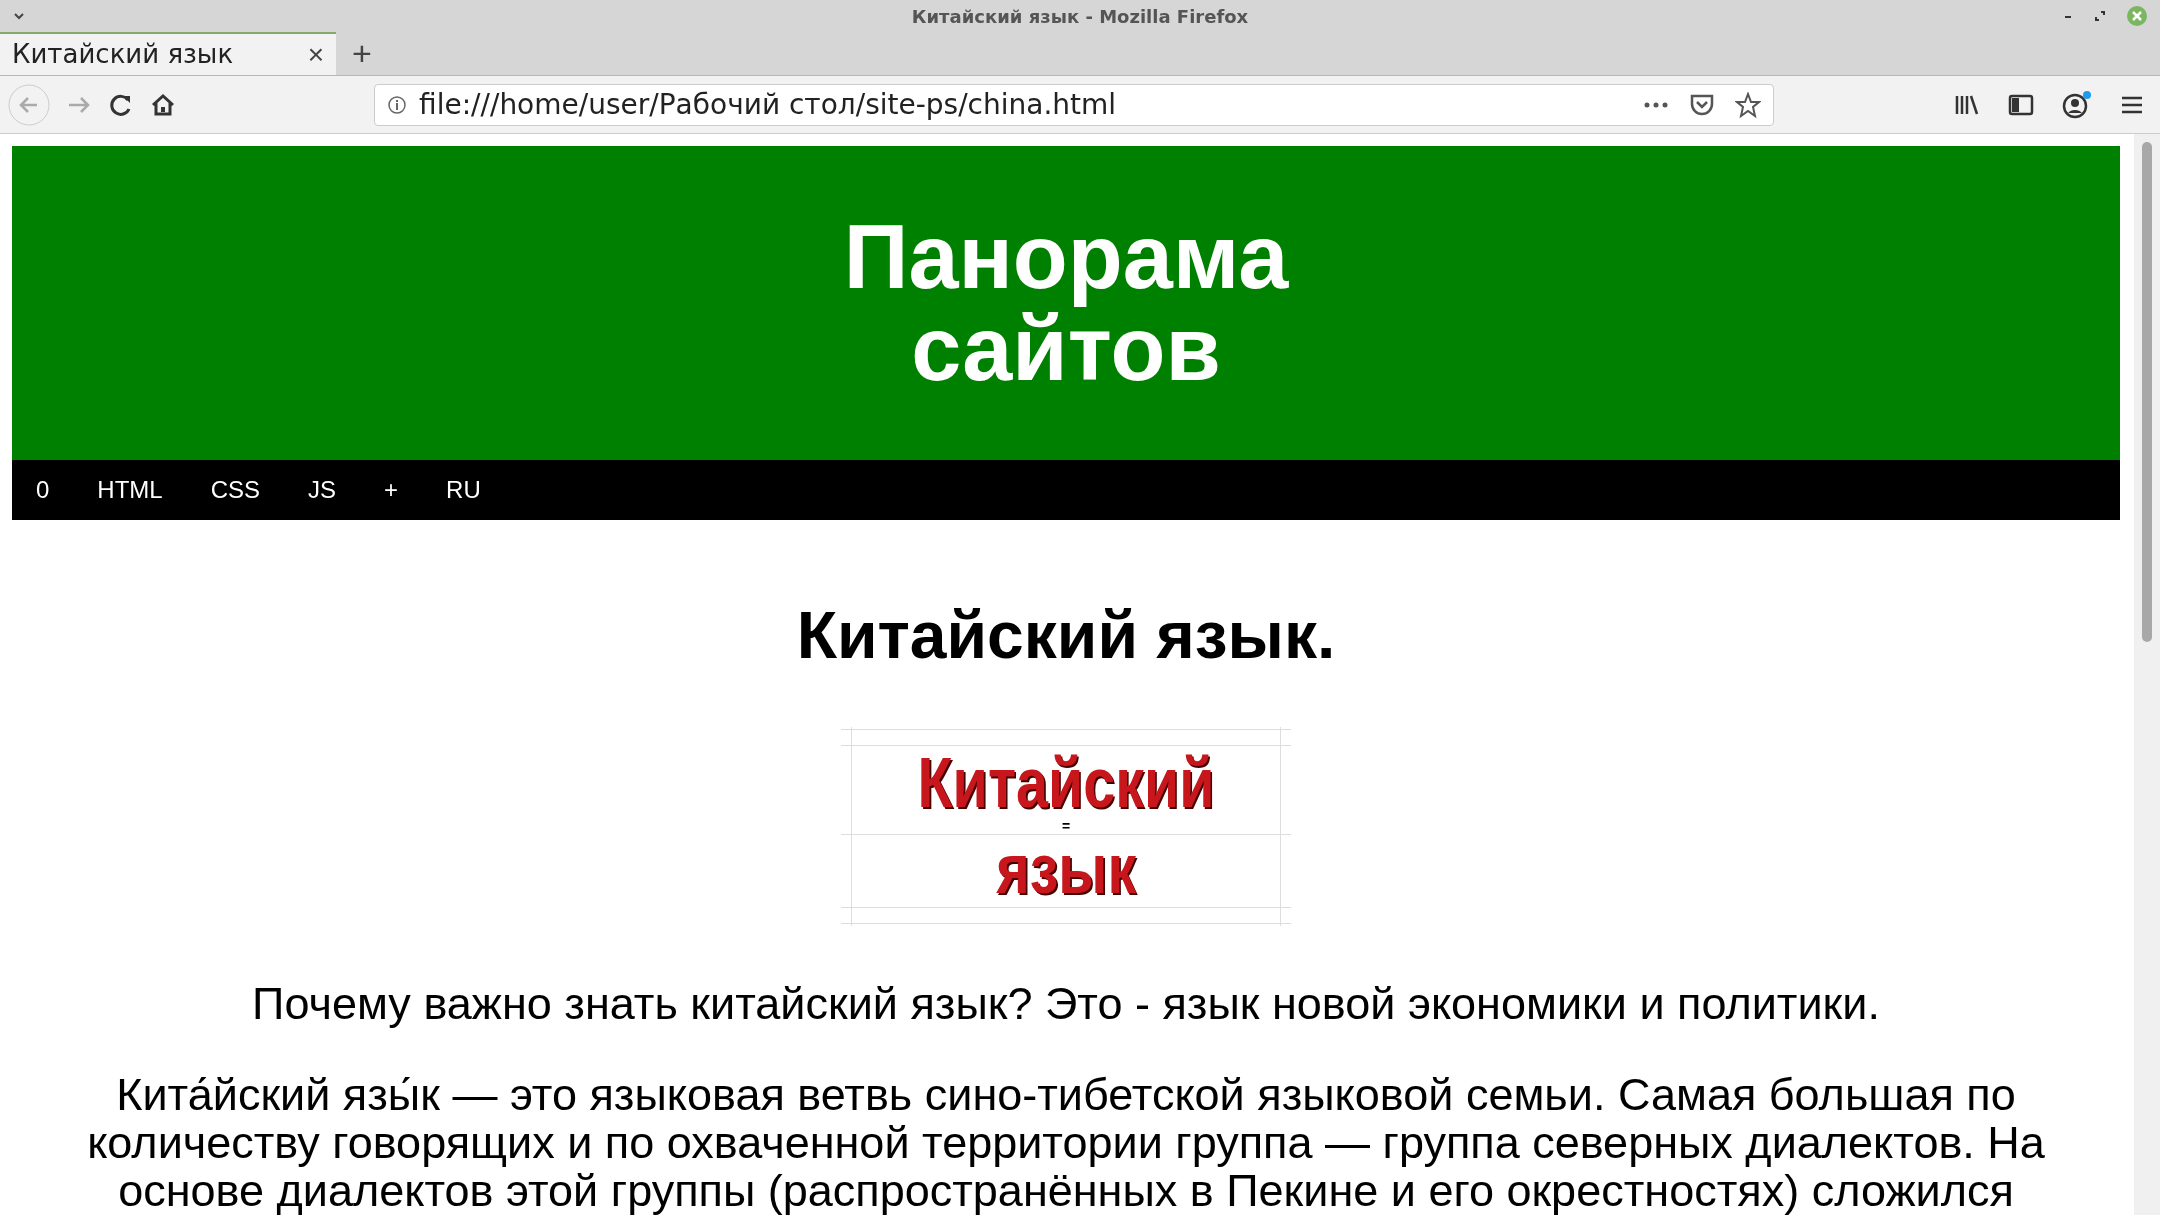 This screenshot has height=1215, width=2160. I want to click on window-title: Китайский язык - Mozilla Firefox, so click(1080, 16).